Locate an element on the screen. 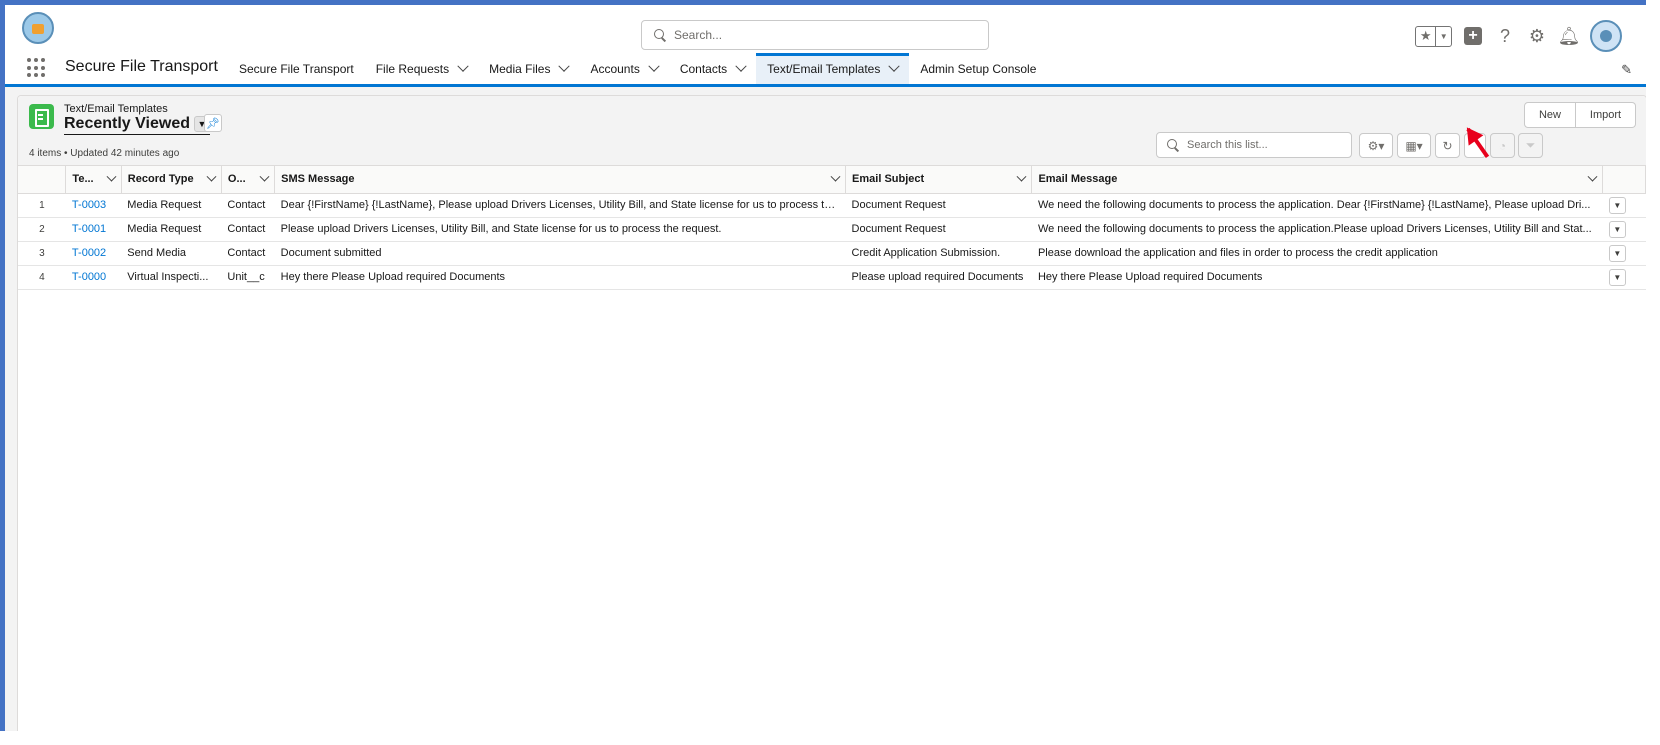 This screenshot has height=745, width=1660. frame-shadow-right is located at coordinates (1653, 372).